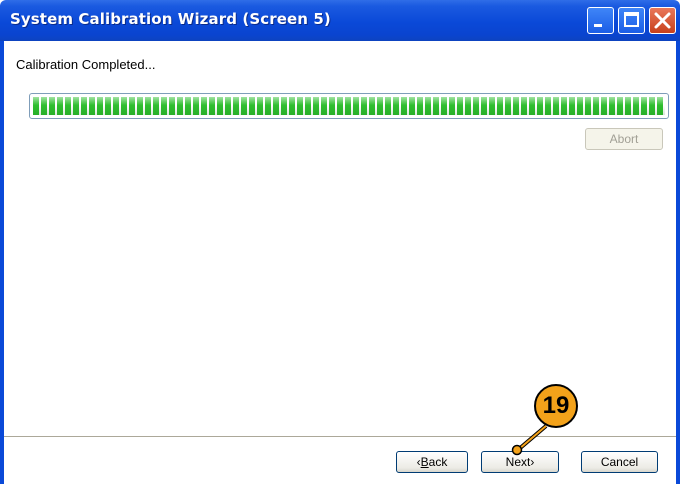 The image size is (680, 484). I want to click on step-callout-badge: 19, so click(556, 406).